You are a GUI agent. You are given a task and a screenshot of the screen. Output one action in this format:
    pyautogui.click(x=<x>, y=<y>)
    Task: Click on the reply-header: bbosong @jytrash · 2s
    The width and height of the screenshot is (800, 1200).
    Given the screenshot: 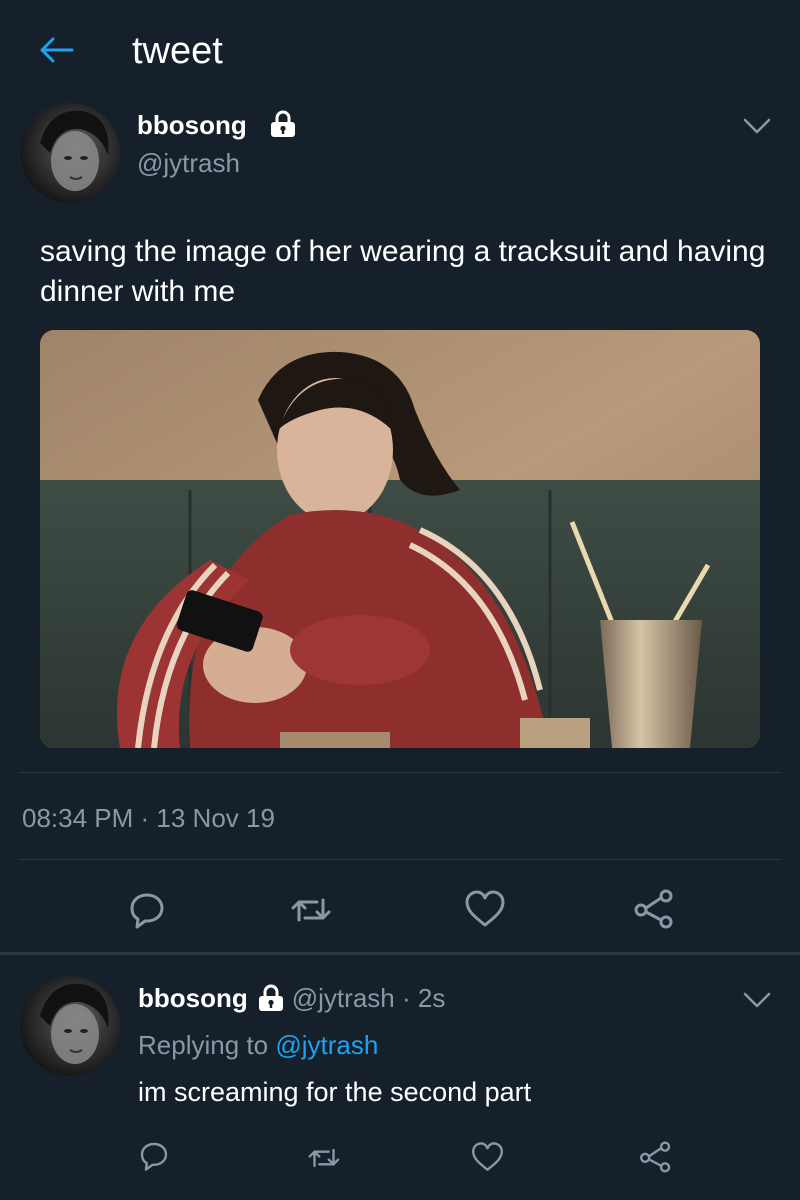 What is the action you would take?
    pyautogui.click(x=291, y=998)
    